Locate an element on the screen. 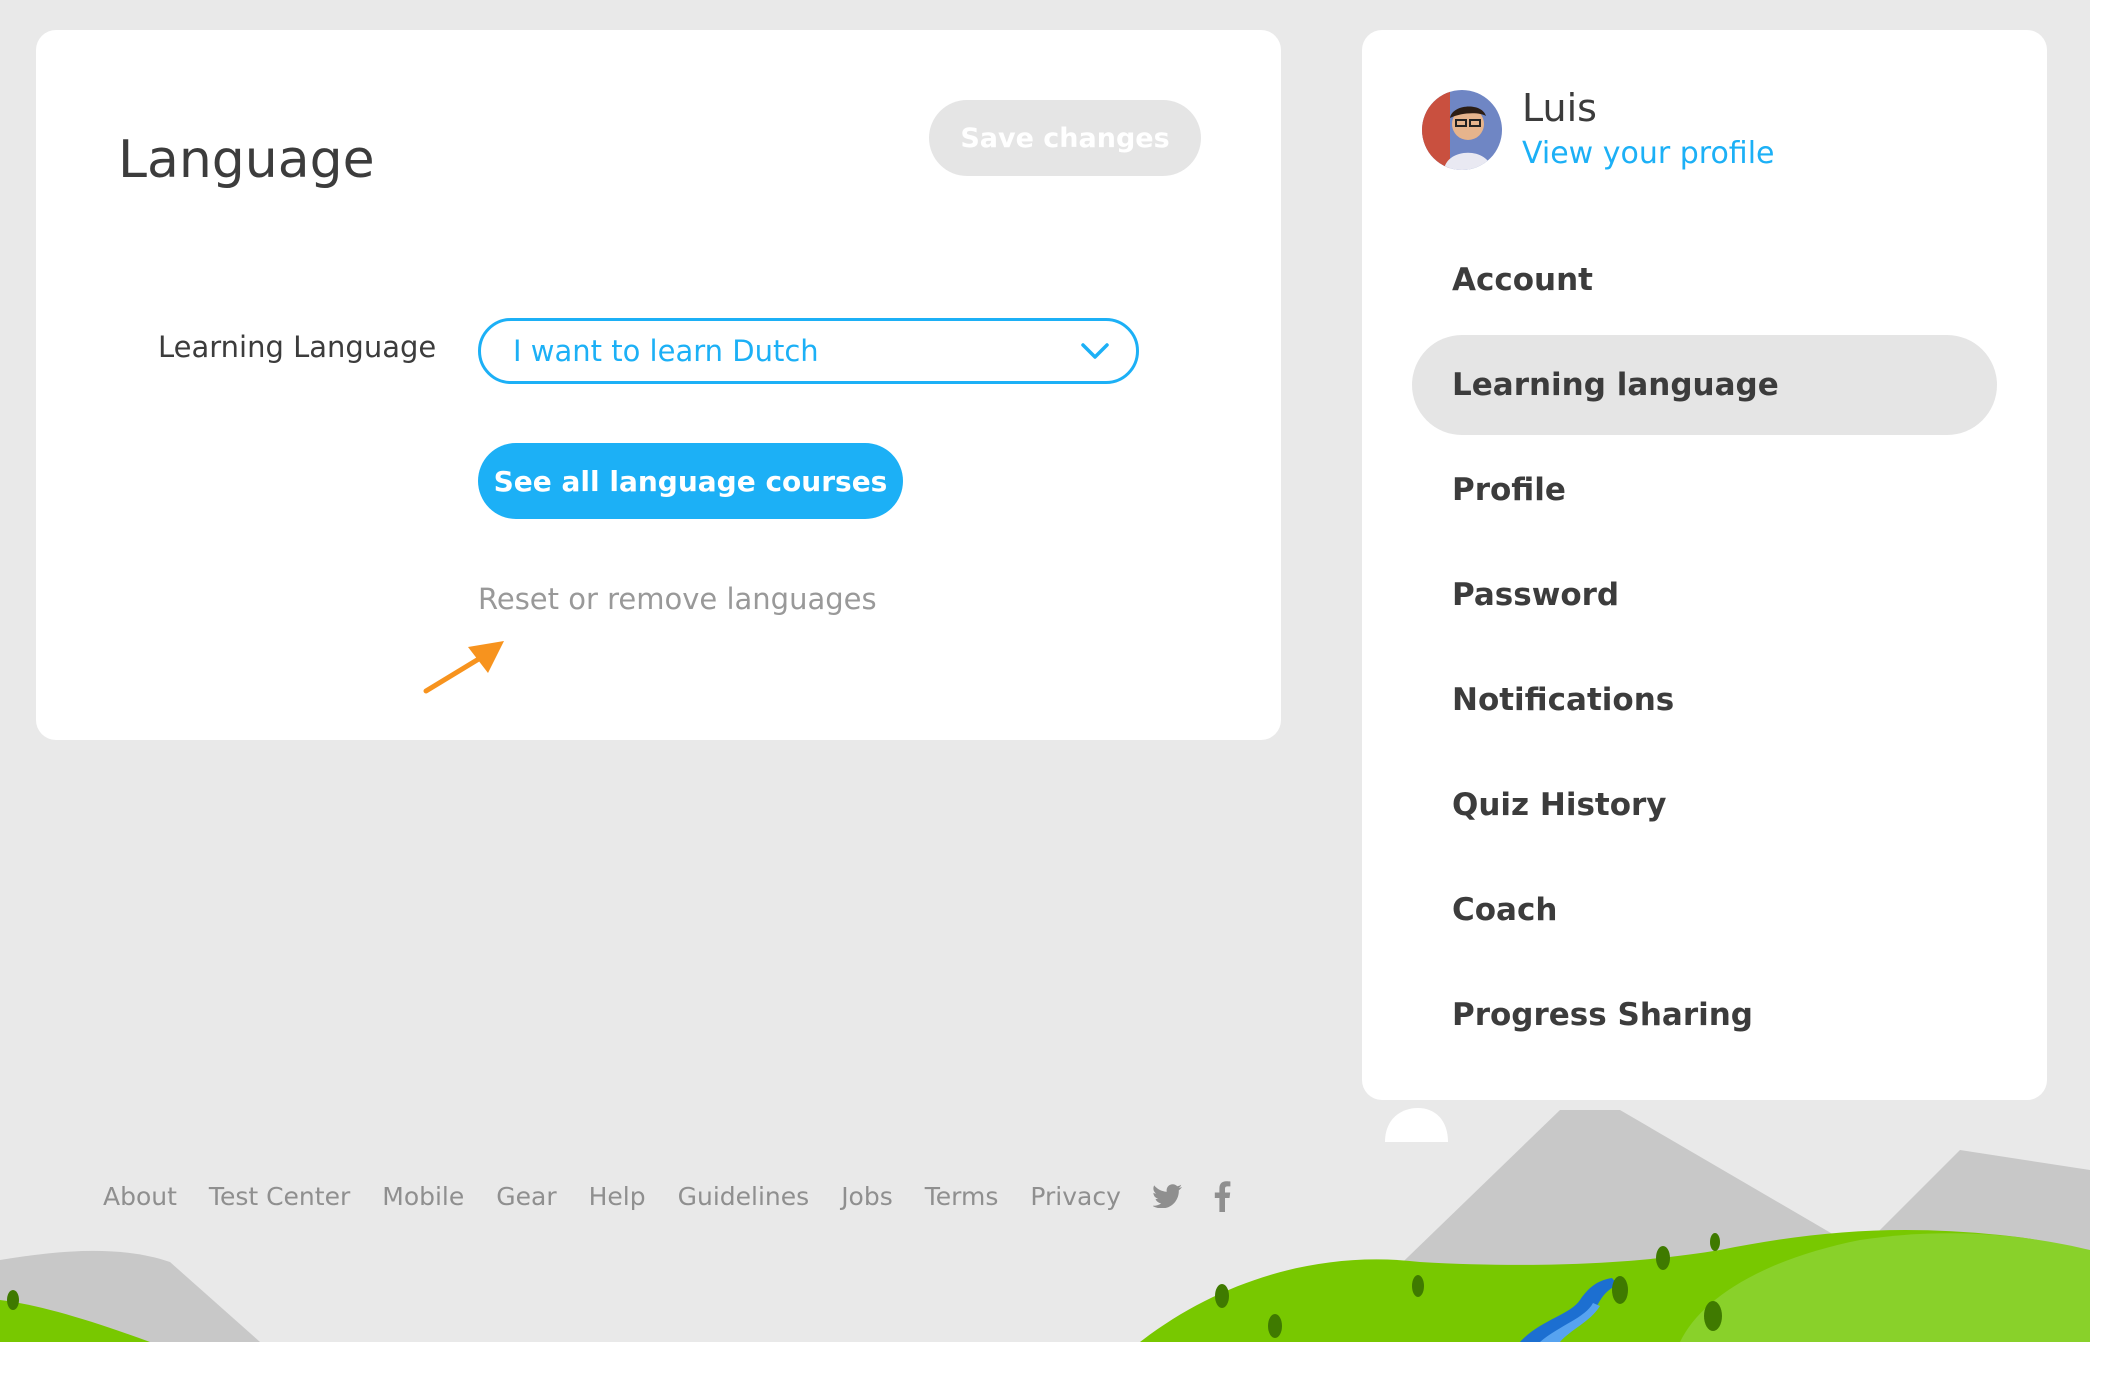 The width and height of the screenshot is (2118, 1376). footer-link-help: Help is located at coordinates (617, 1196).